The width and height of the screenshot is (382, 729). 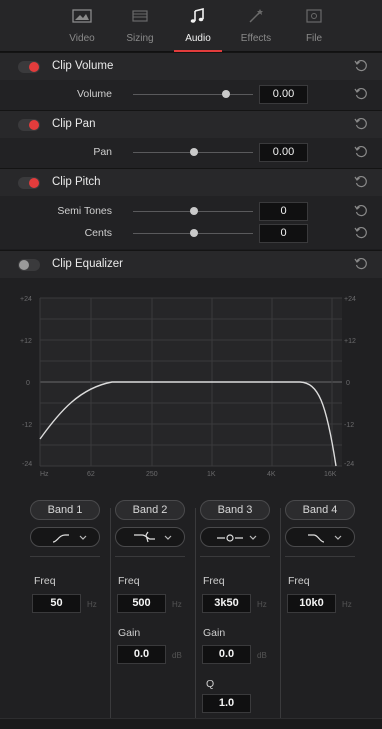 I want to click on semitones-row: Semi Tones 0, so click(x=191, y=212).